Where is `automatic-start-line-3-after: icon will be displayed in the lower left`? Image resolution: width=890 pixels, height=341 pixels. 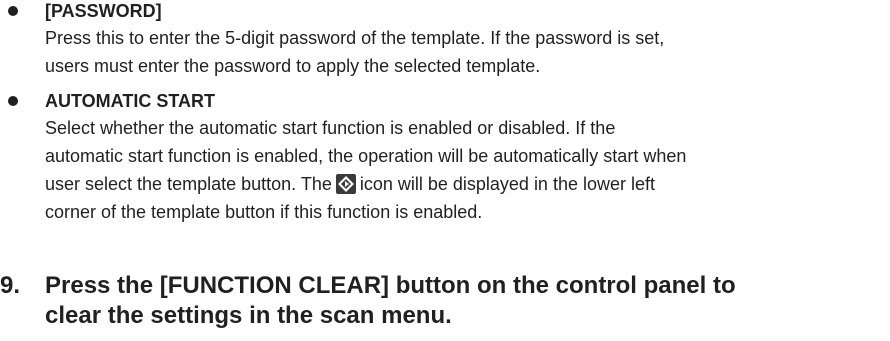 automatic-start-line-3-after: icon will be displayed in the lower left is located at coordinates (507, 184).